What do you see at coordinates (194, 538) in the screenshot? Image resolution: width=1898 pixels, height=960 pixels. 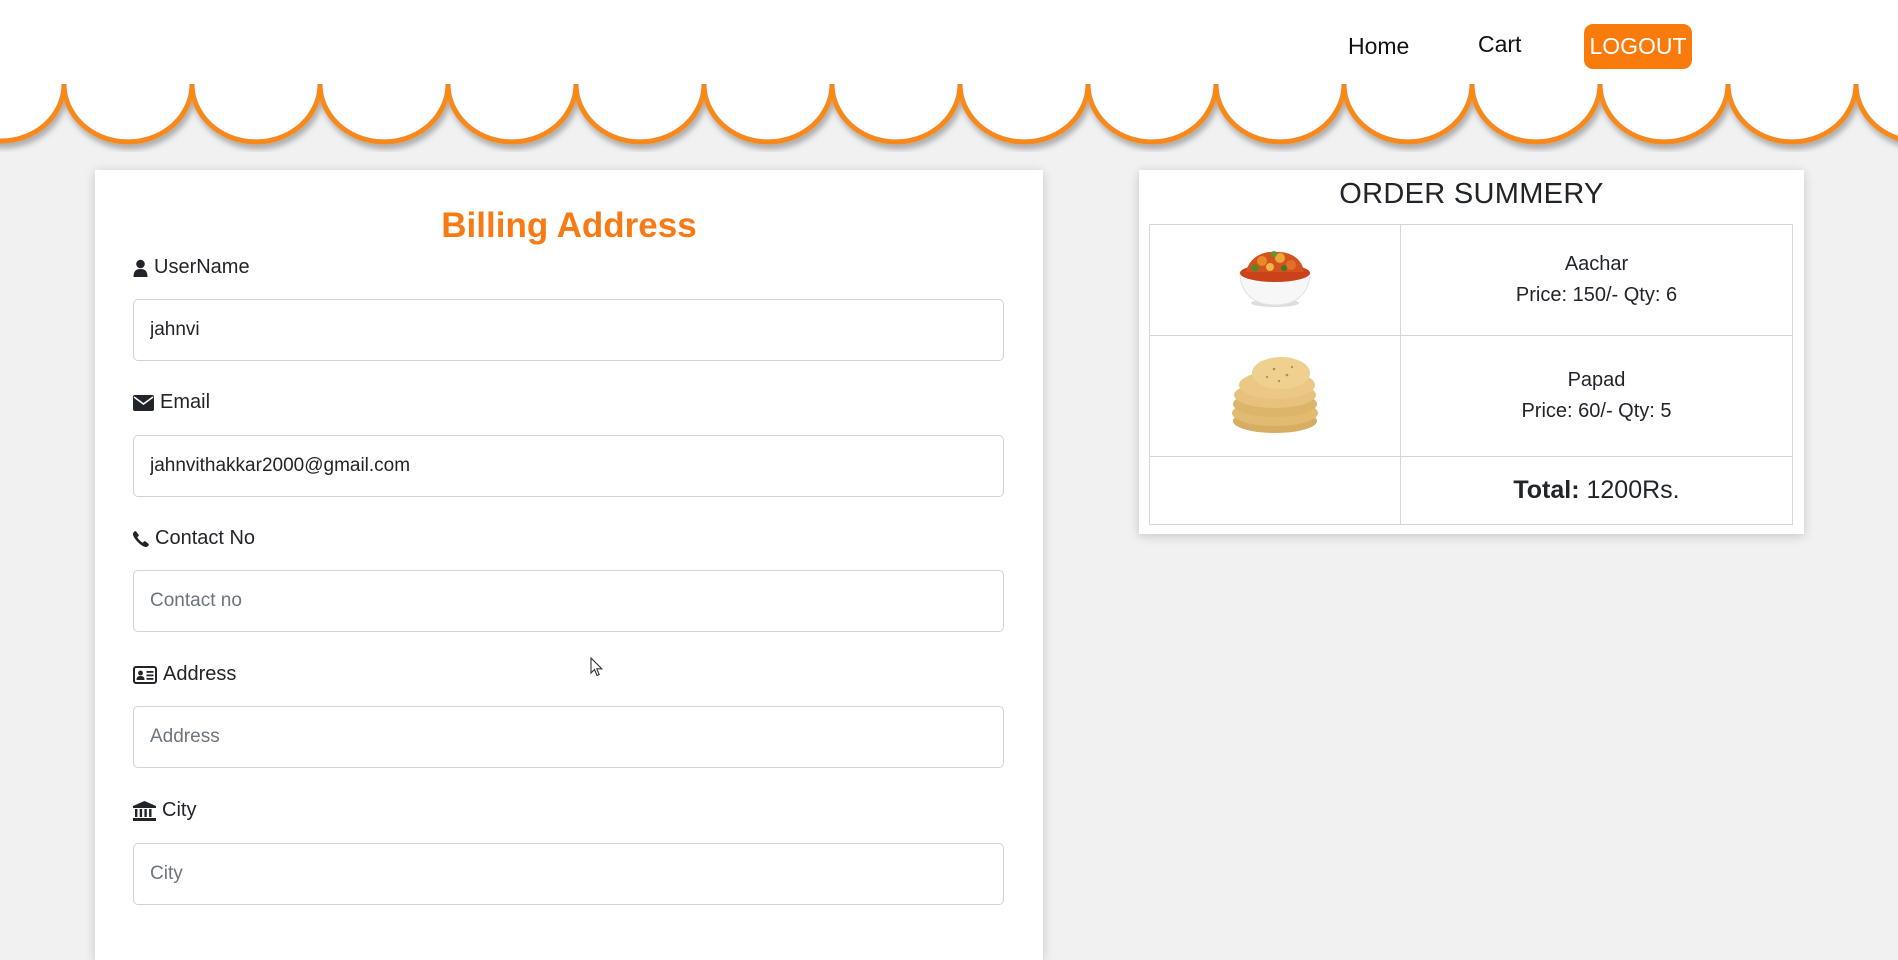 I see `contact-label: Contact No` at bounding box center [194, 538].